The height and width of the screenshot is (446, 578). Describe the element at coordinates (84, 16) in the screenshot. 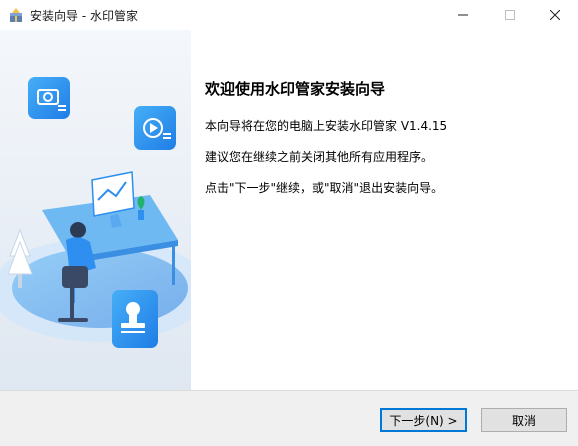

I see `window-title: 安装向导 - 水印管家` at that location.